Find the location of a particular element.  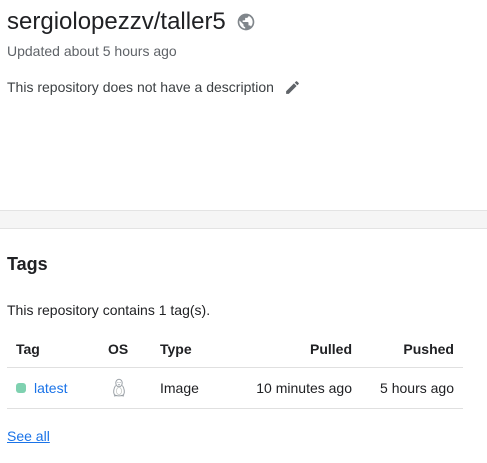

updated-timestamp: Updated about 5 hours ago is located at coordinates (92, 51).